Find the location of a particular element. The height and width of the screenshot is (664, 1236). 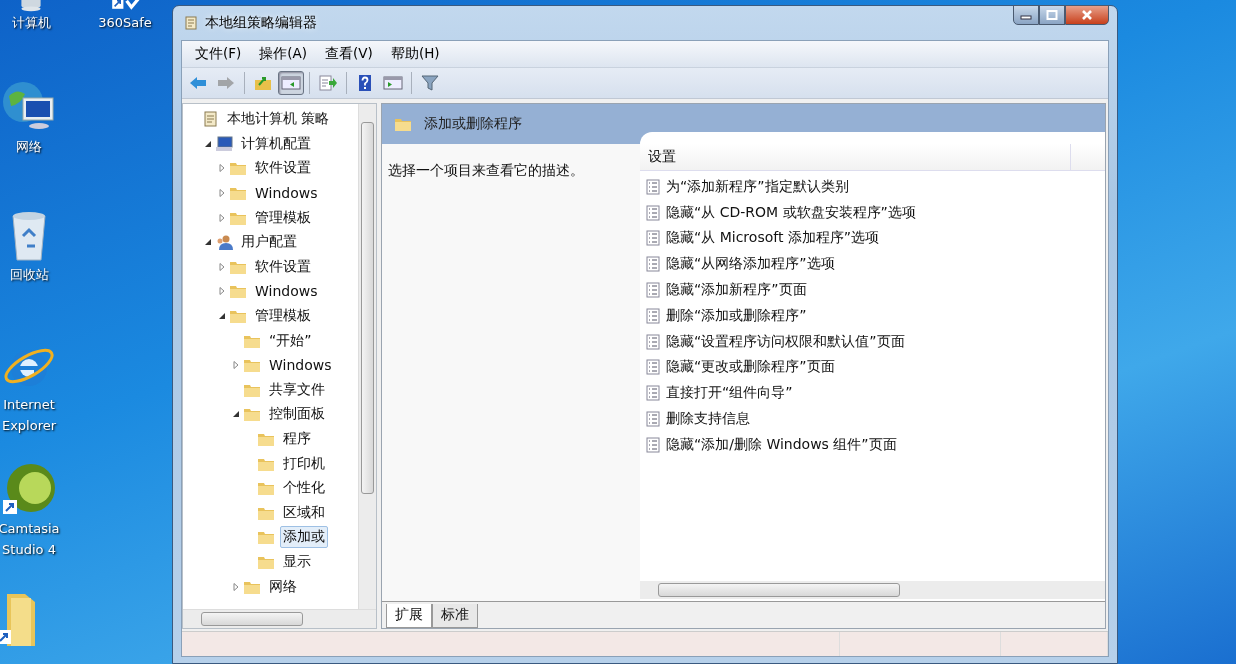

view-tab: 扩展 is located at coordinates (409, 616).